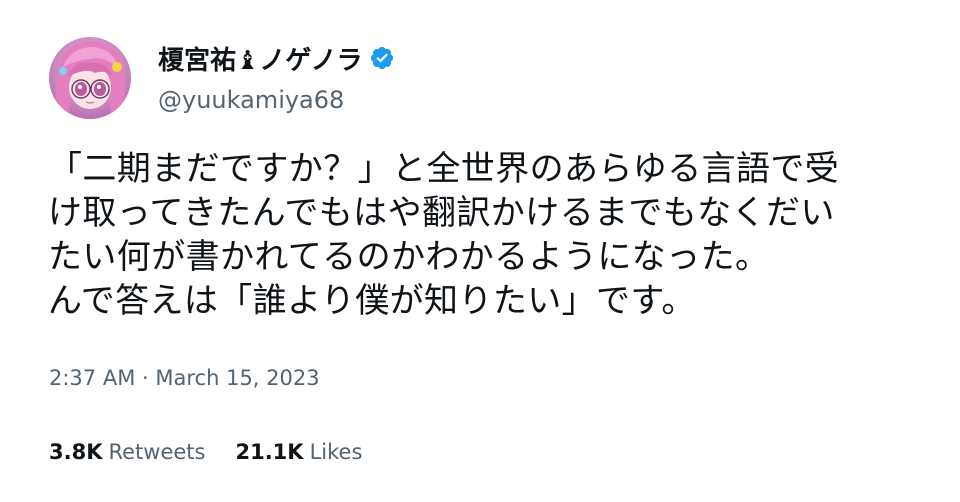  What do you see at coordinates (479, 413) in the screenshot?
I see `divider` at bounding box center [479, 413].